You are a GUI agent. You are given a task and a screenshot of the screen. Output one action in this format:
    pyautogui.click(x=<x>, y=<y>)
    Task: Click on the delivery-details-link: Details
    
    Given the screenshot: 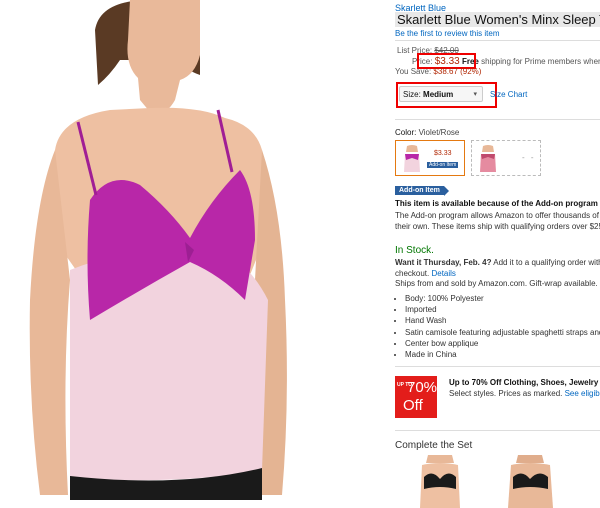 What is the action you would take?
    pyautogui.click(x=443, y=273)
    